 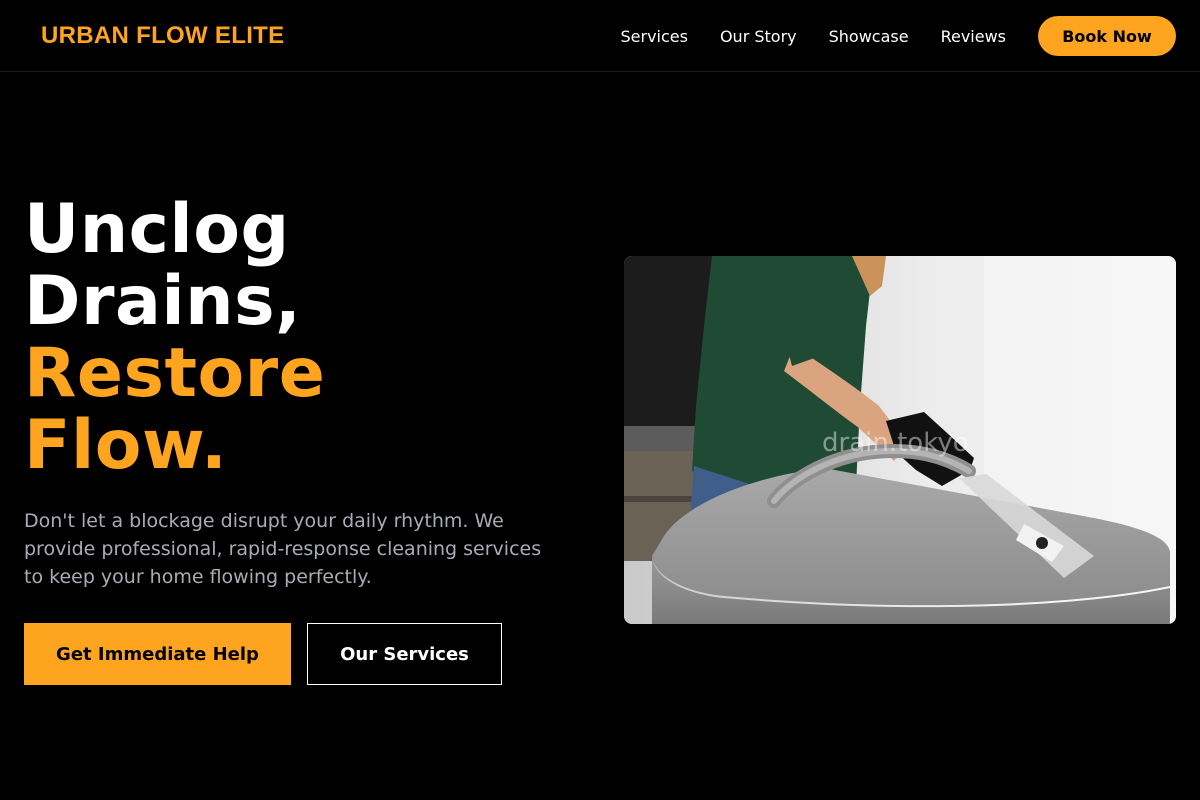 I want to click on nav-link-our-story: Our Story, so click(x=758, y=36).